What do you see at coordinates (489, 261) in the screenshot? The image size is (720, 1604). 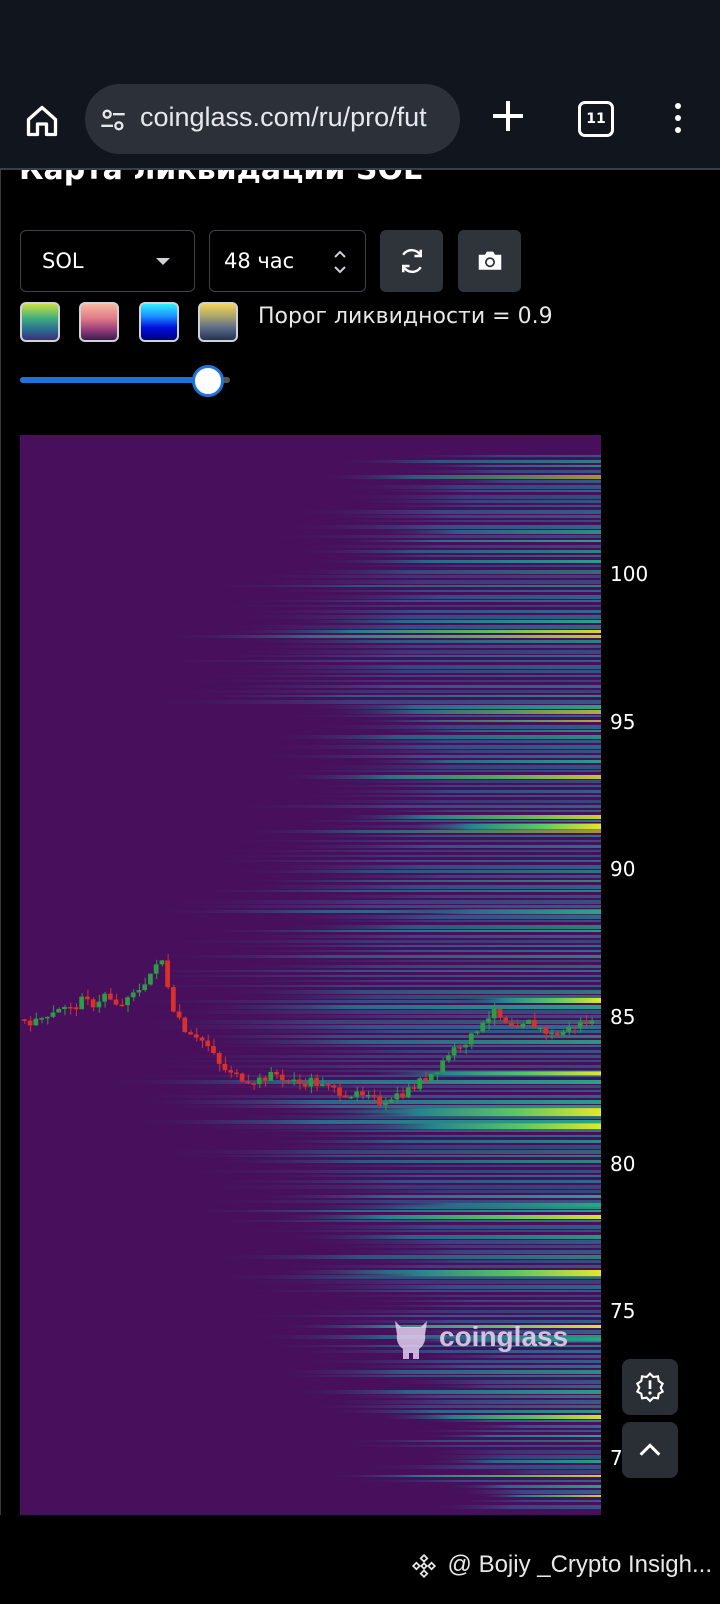 I see `screenshot-button` at bounding box center [489, 261].